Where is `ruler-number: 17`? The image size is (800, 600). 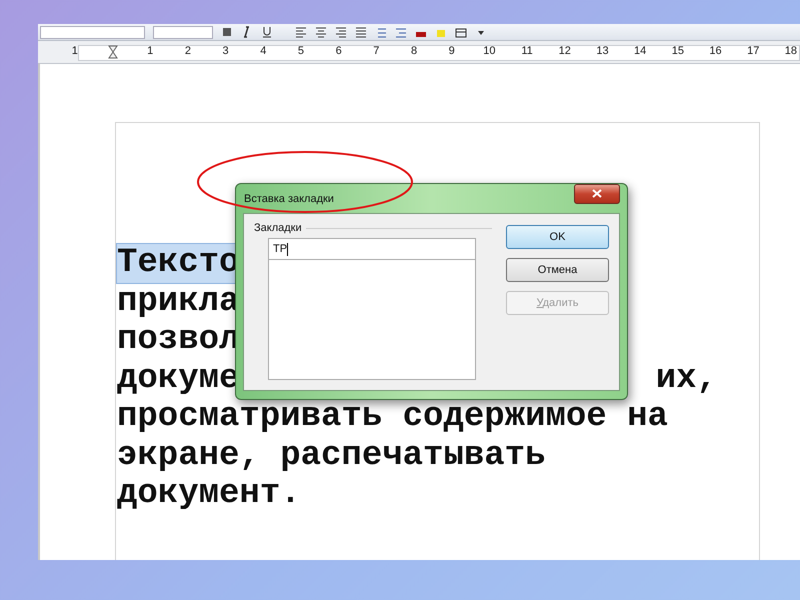
ruler-number: 17 is located at coordinates (753, 52).